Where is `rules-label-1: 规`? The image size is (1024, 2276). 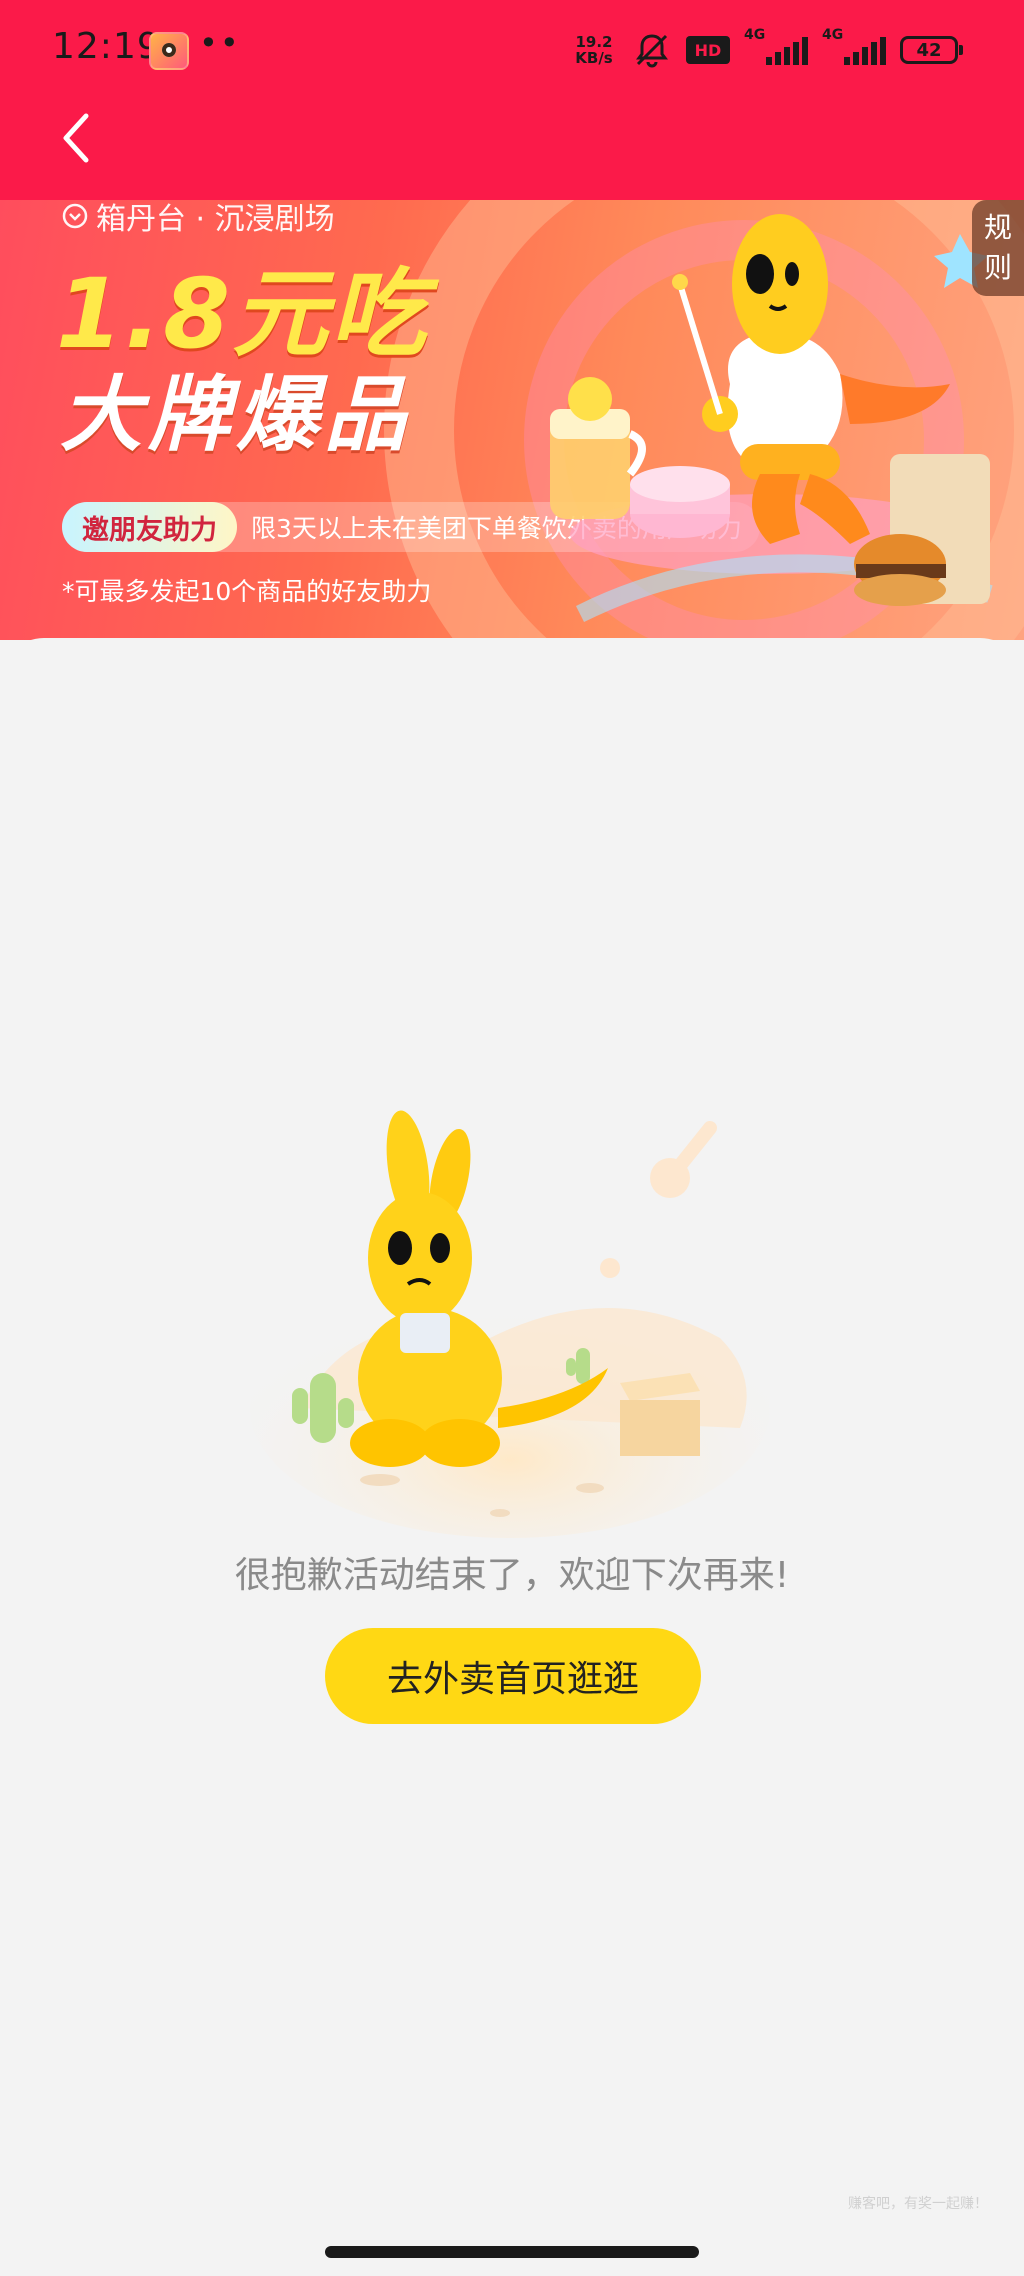 rules-label-1: 规 is located at coordinates (997, 227).